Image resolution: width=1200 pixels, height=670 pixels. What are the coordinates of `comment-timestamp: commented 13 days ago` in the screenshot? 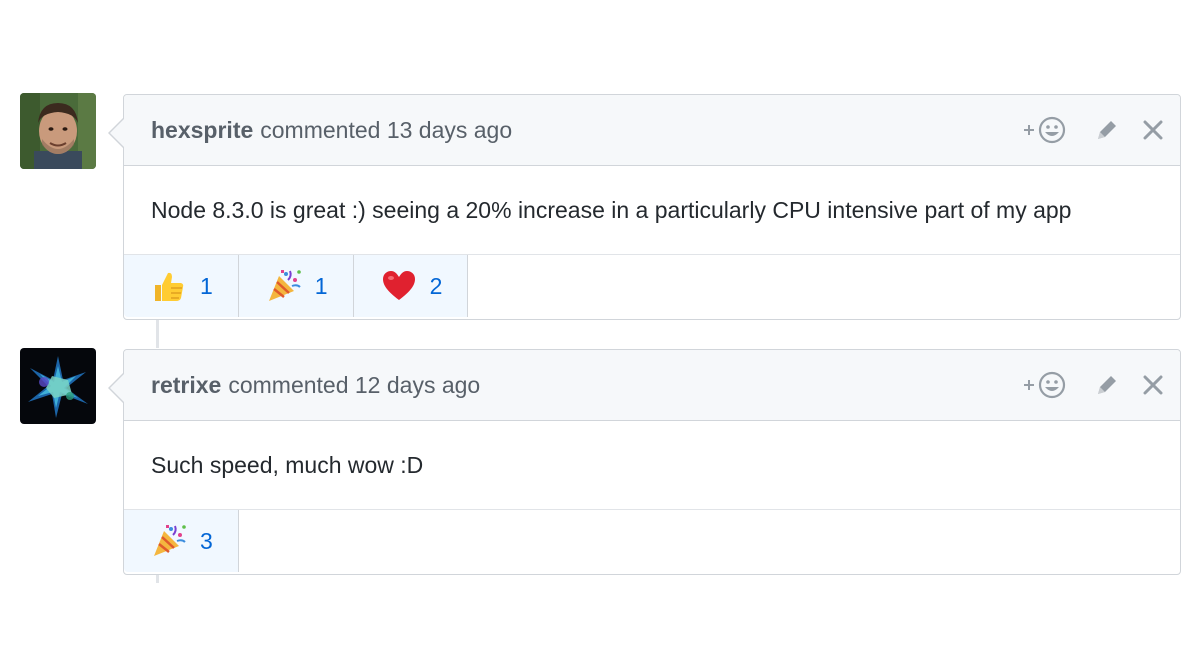 It's located at (386, 130).